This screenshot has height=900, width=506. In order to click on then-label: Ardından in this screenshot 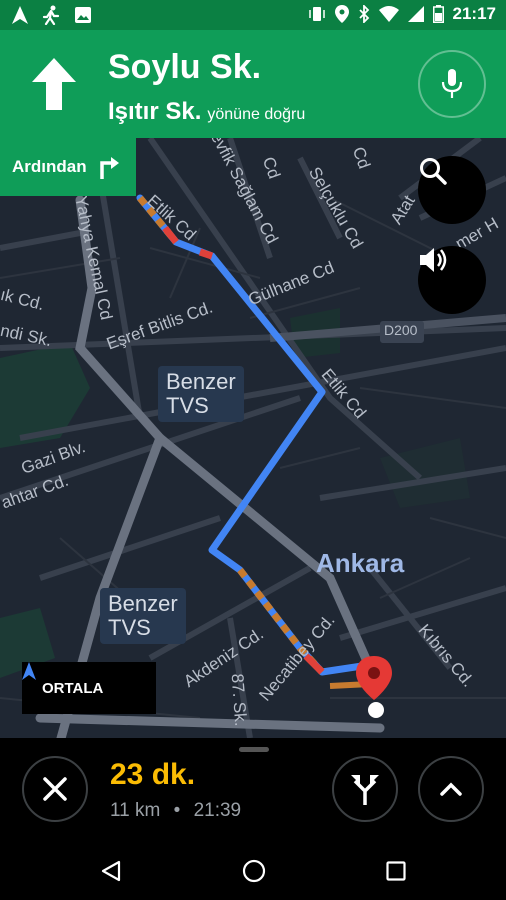, I will do `click(49, 166)`.